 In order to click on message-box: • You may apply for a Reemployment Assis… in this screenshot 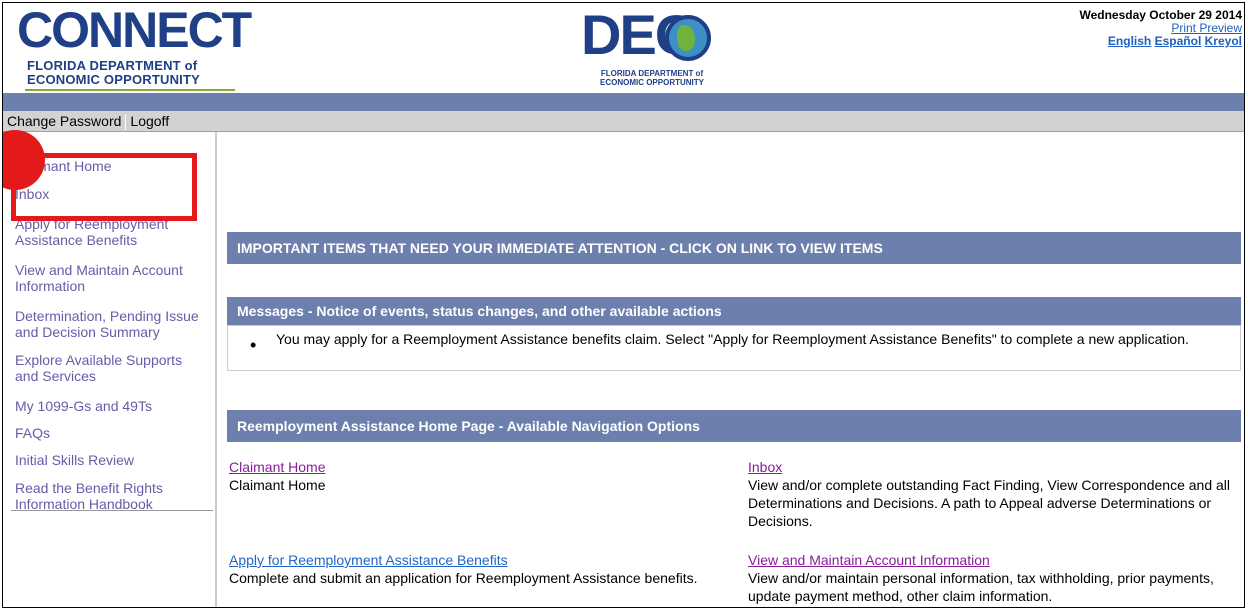, I will do `click(734, 348)`.